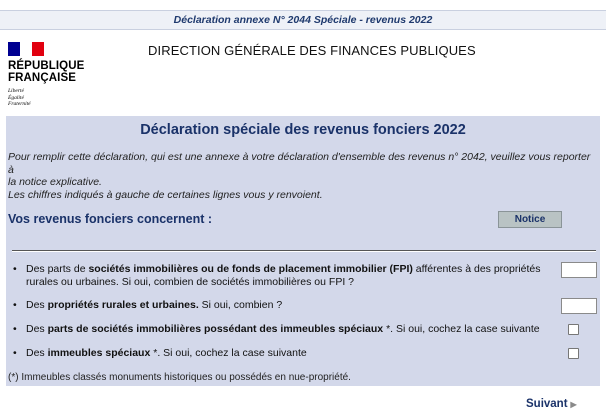 The height and width of the screenshot is (416, 606). I want to click on special-buildings-shares-checkbox, so click(573, 329).